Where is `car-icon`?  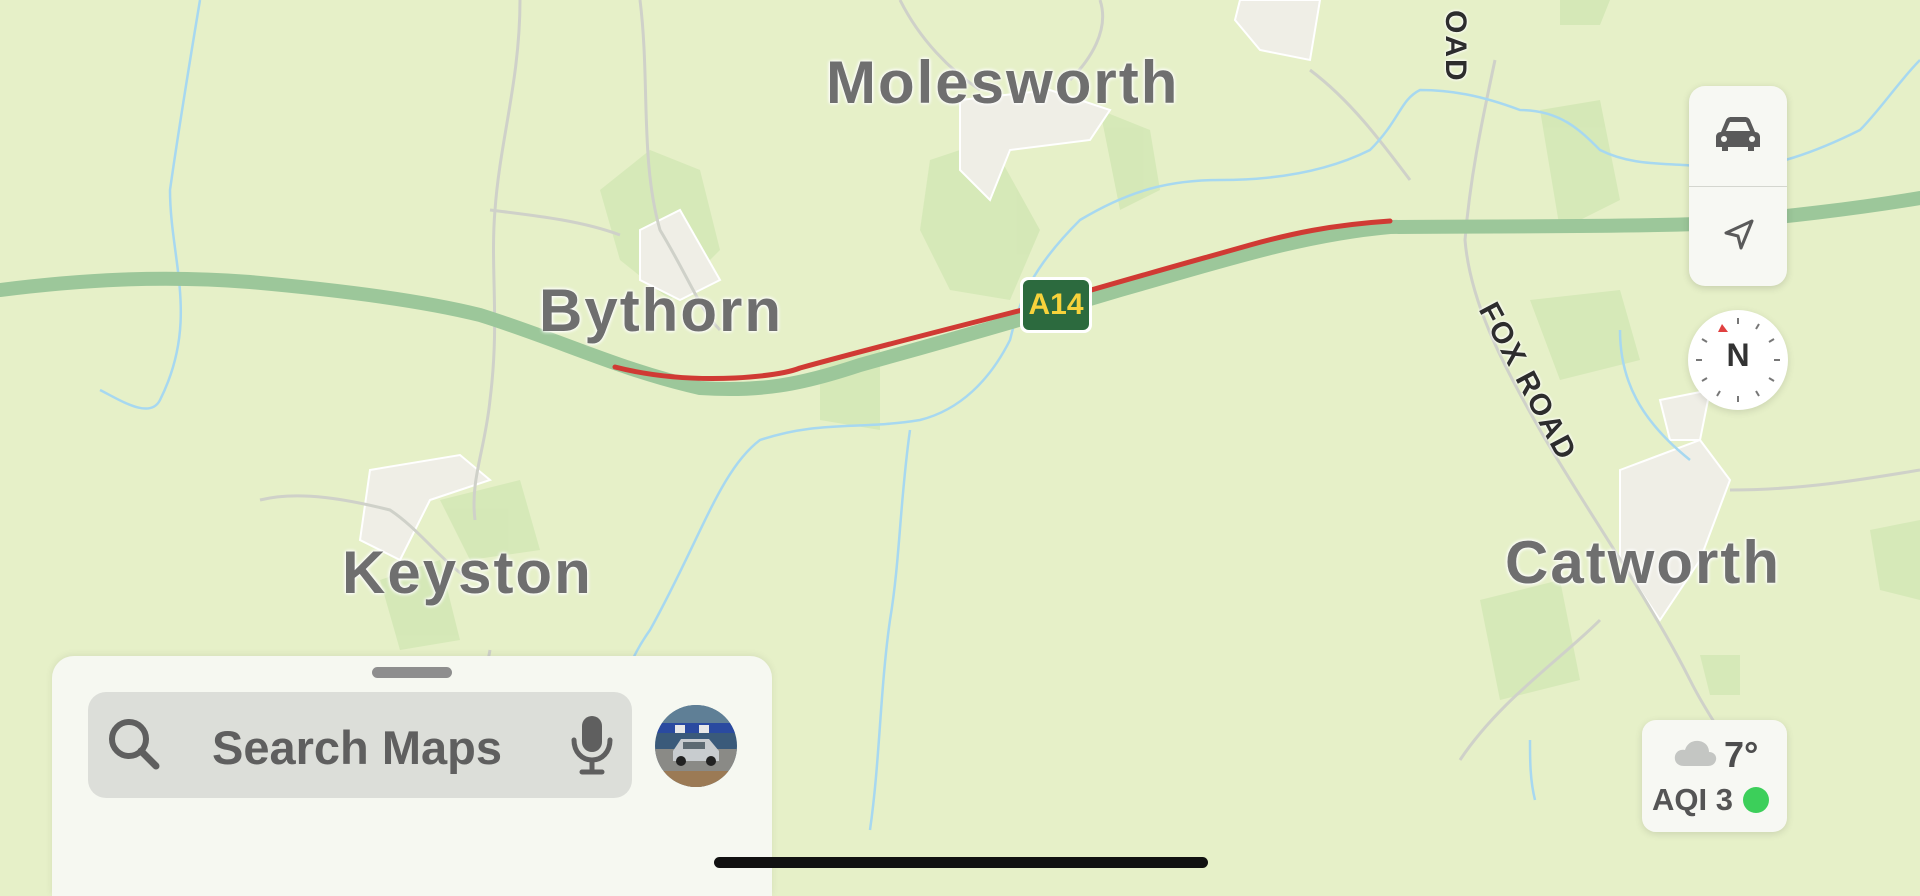 car-icon is located at coordinates (1738, 136).